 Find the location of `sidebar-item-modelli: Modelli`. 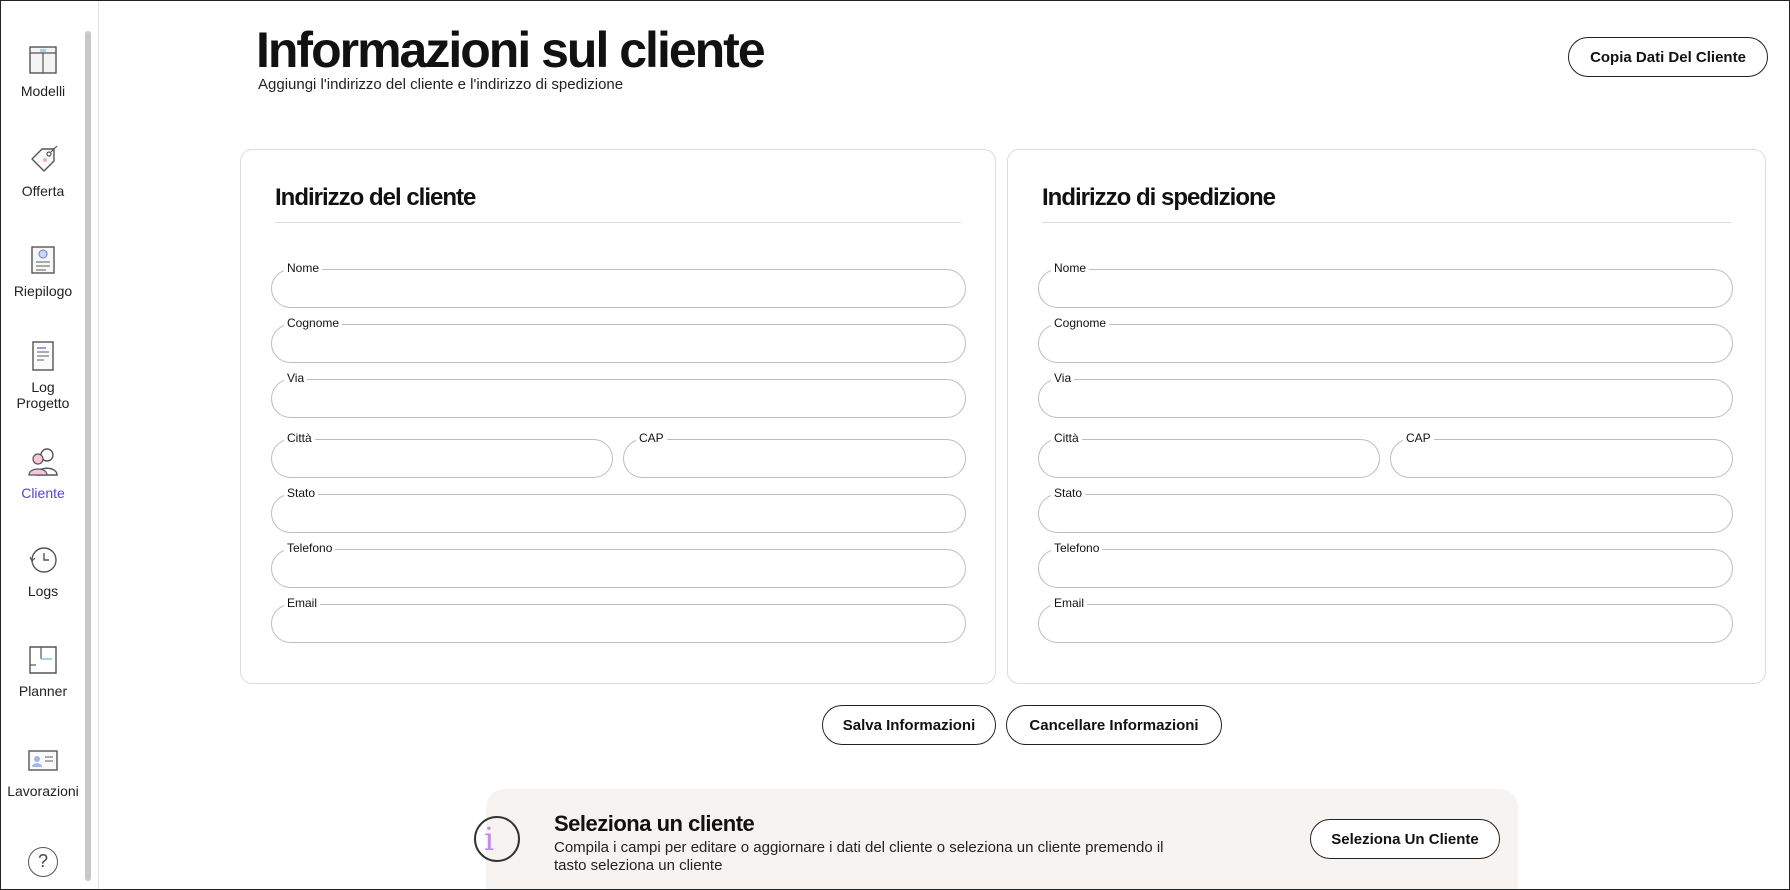

sidebar-item-modelli: Modelli is located at coordinates (43, 71).